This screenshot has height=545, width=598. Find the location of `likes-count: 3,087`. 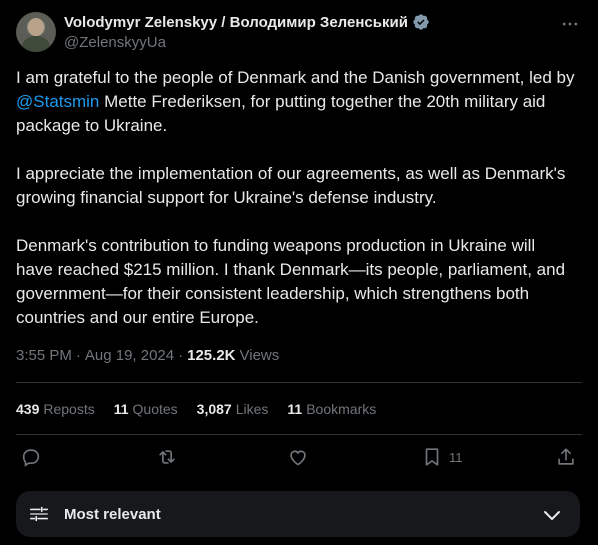

likes-count: 3,087 is located at coordinates (214, 409).